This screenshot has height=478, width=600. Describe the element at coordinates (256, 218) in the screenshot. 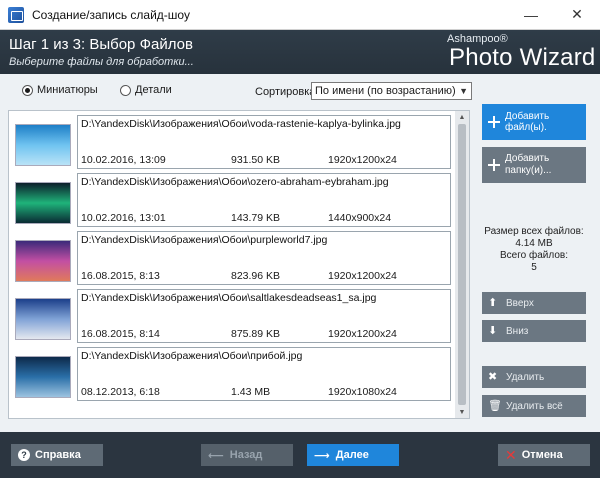

I see `file-size: 143.79 KB` at that location.